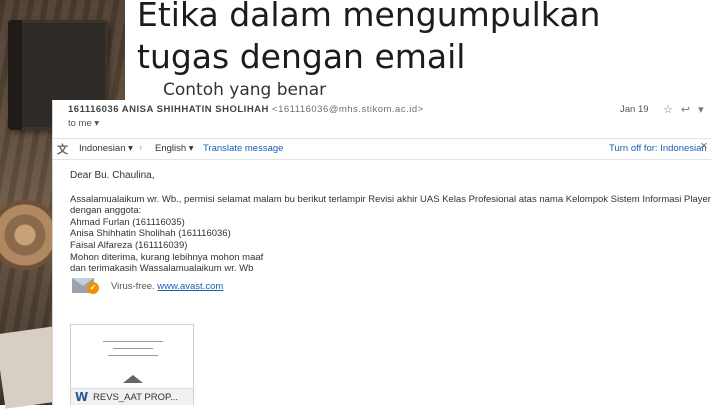  What do you see at coordinates (668, 109) in the screenshot?
I see `star-icon: ☆` at bounding box center [668, 109].